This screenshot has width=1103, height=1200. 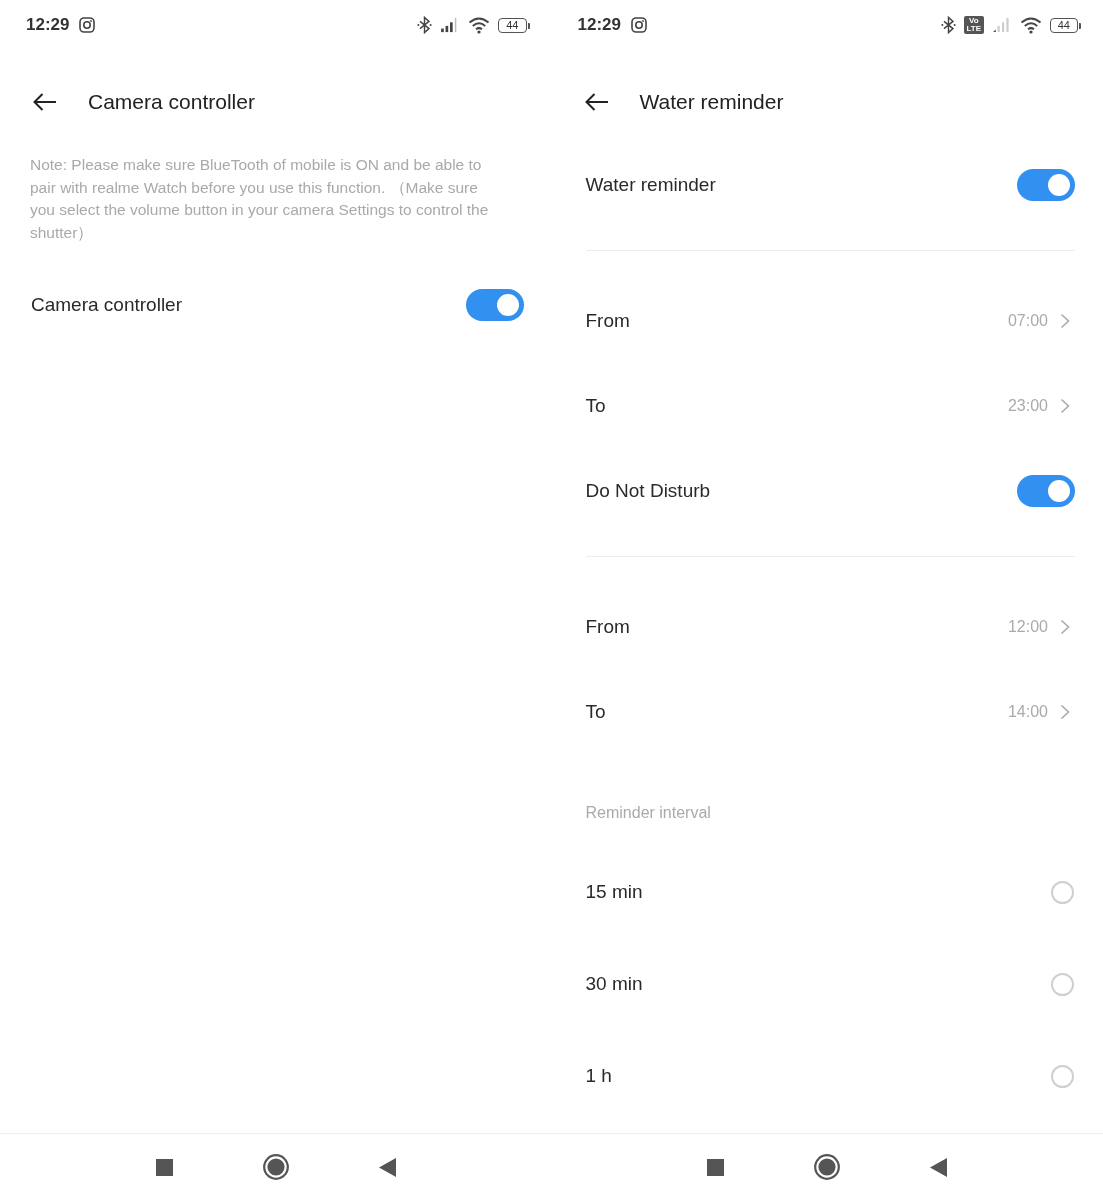 I want to click on setting-label: Do Not Disturb, so click(x=648, y=490).